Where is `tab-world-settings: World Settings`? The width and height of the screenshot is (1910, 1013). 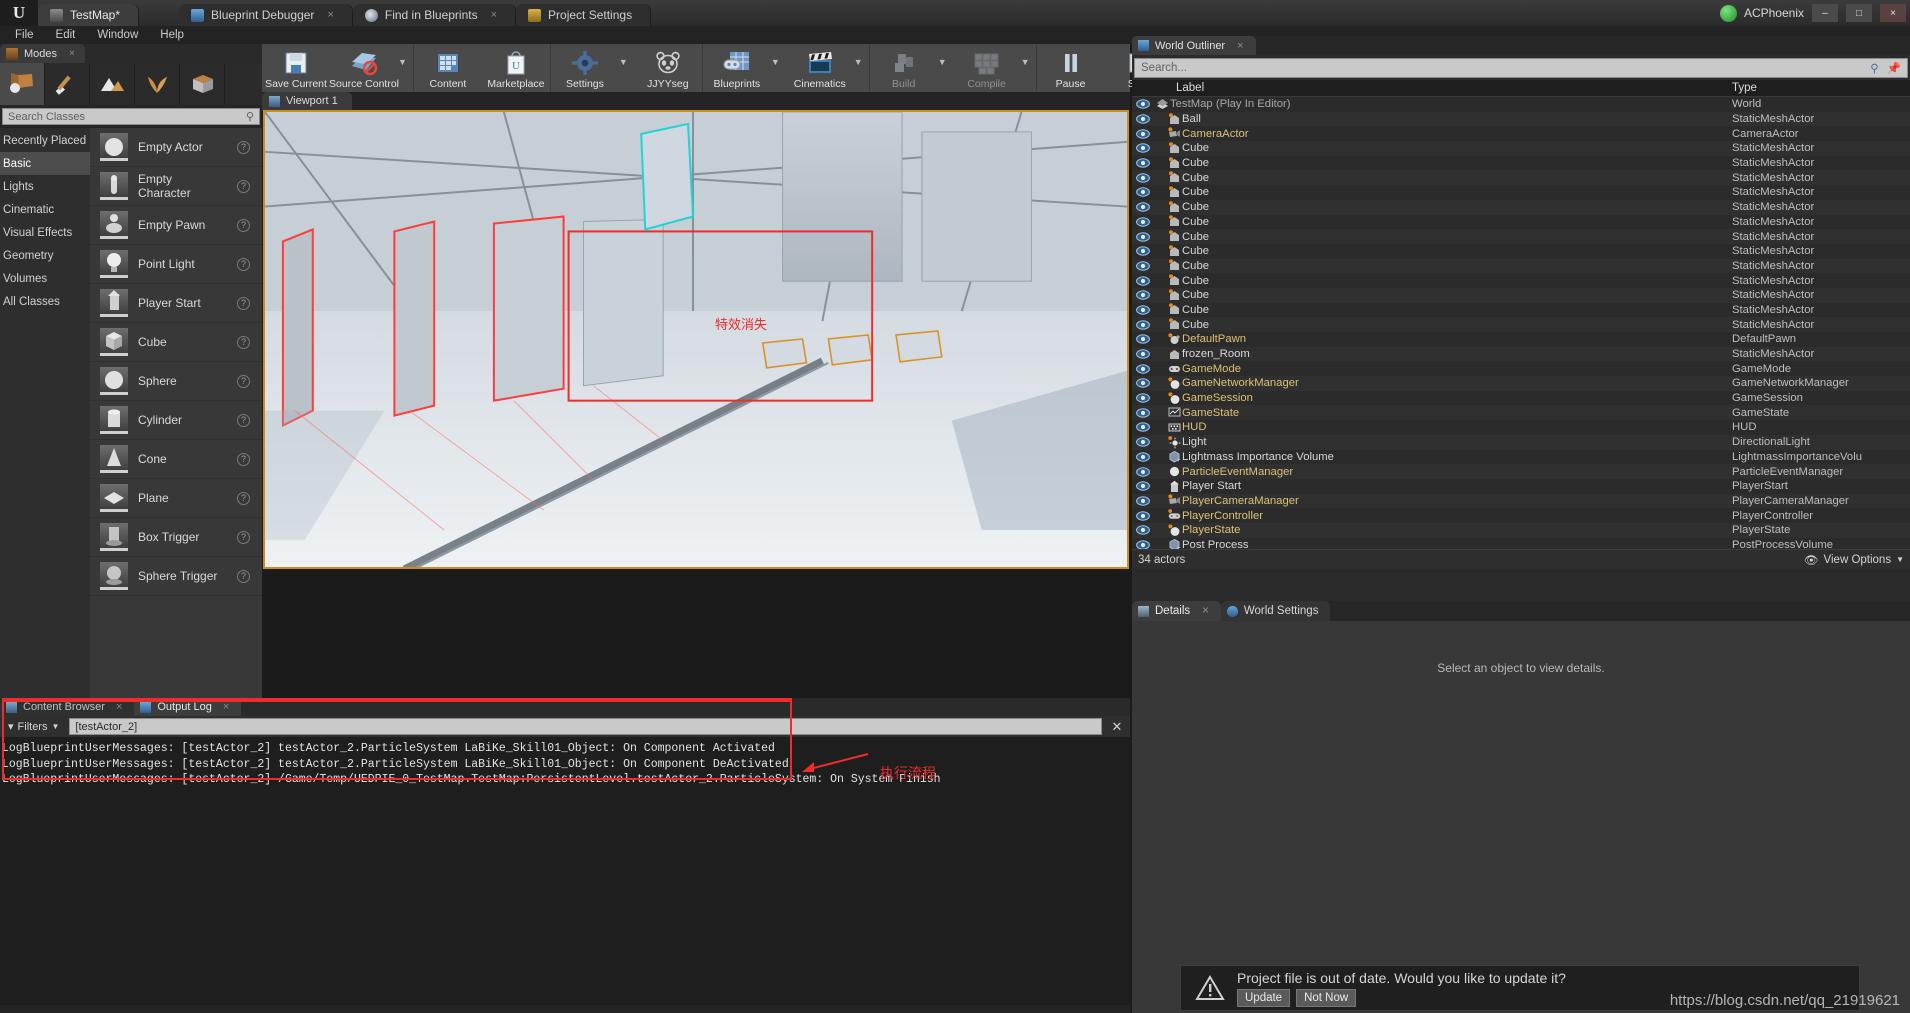
tab-world-settings: World Settings is located at coordinates (1275, 611).